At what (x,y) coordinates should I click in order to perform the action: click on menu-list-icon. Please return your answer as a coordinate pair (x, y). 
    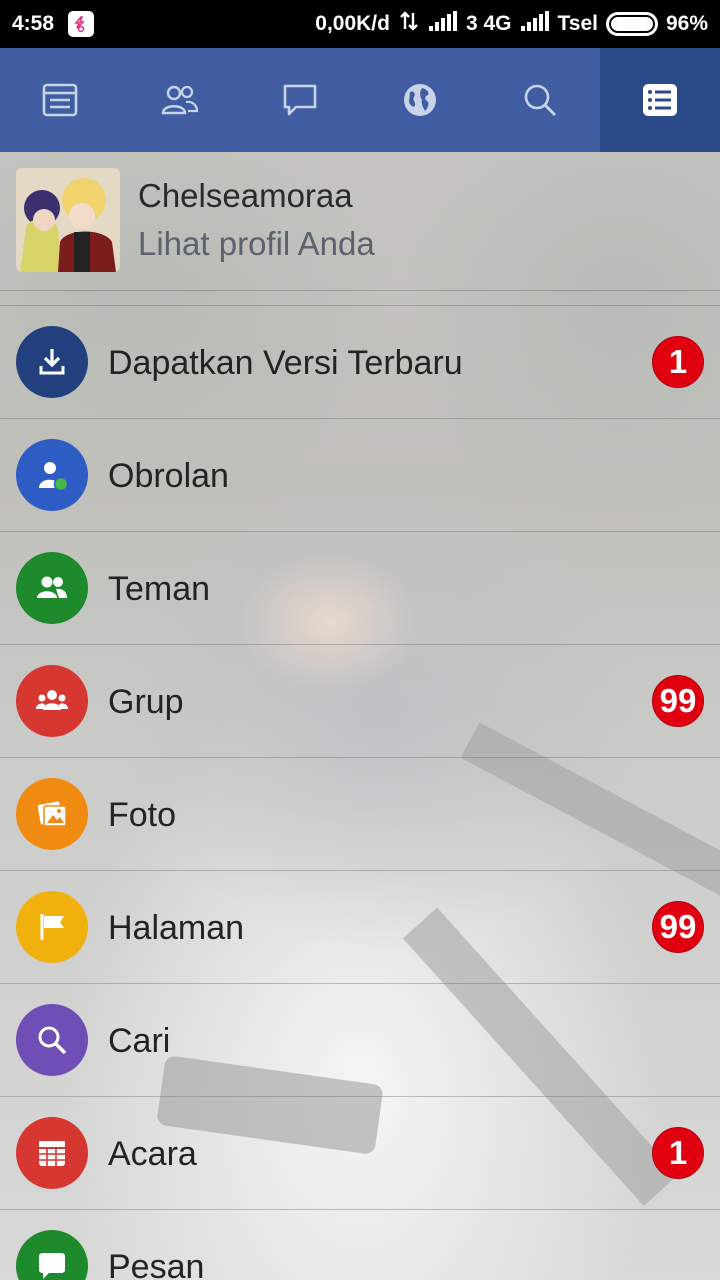
    Looking at the image, I should click on (660, 100).